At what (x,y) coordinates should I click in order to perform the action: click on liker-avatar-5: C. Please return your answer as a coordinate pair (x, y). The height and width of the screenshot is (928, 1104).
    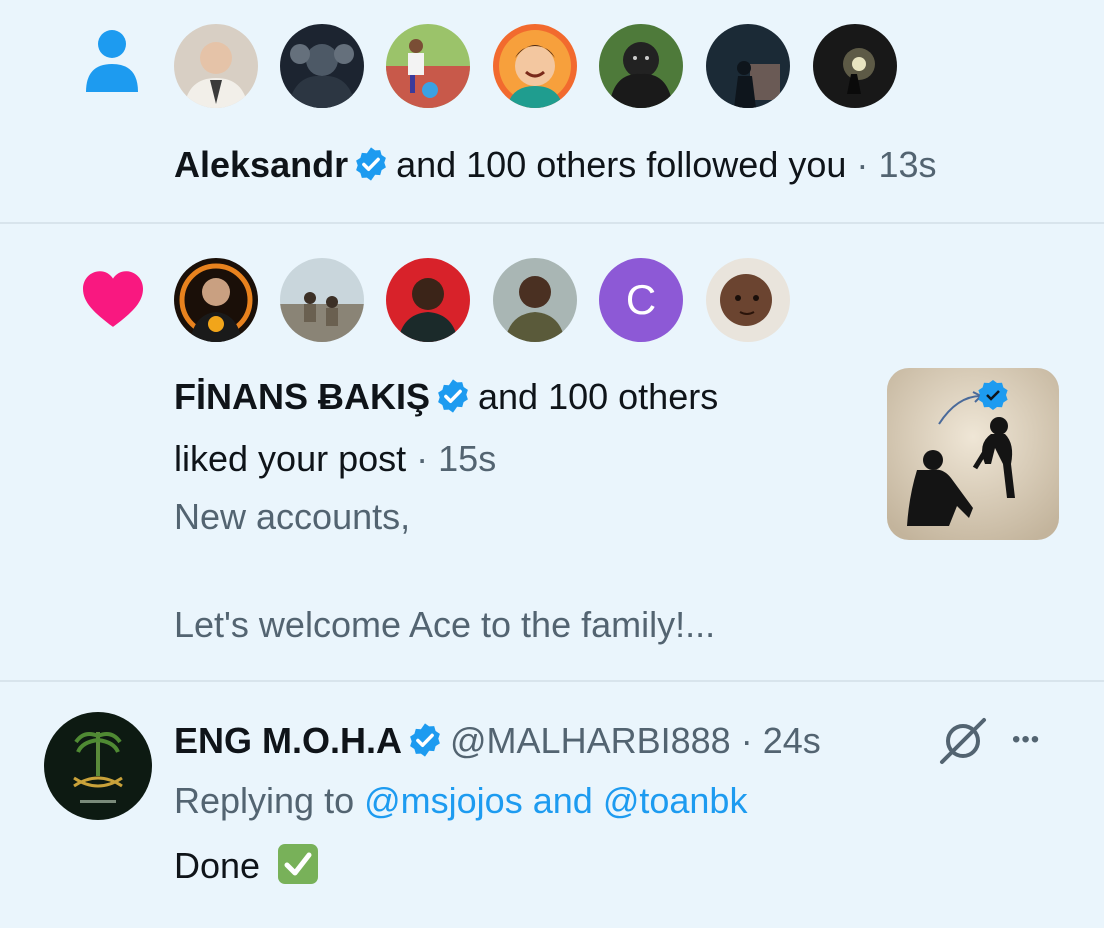
    Looking at the image, I should click on (641, 300).